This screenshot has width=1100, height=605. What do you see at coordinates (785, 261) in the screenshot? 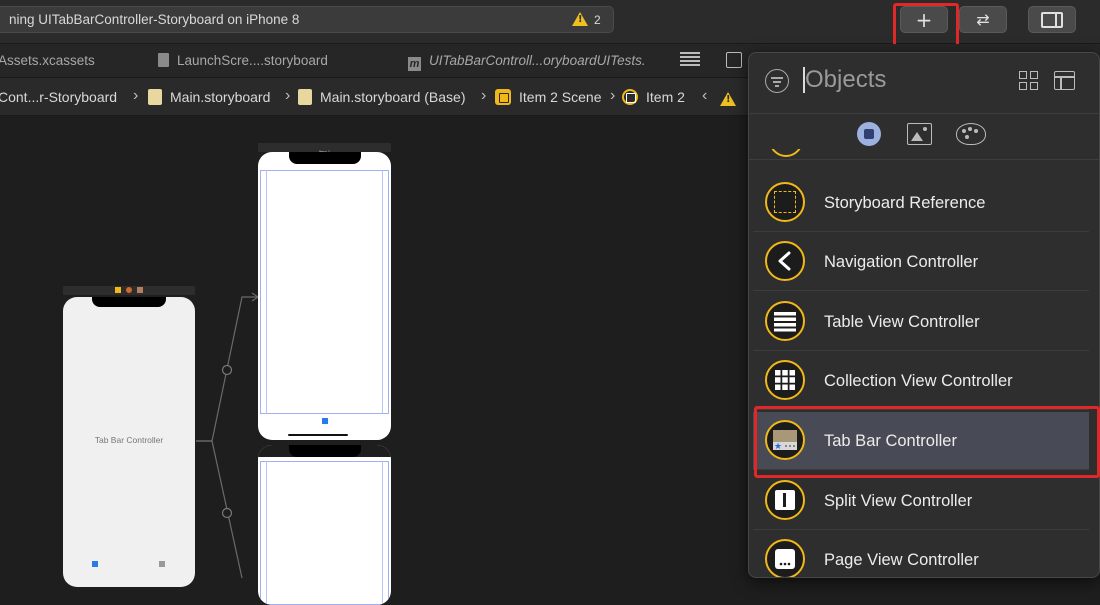
I see `navigation-controller-icon` at bounding box center [785, 261].